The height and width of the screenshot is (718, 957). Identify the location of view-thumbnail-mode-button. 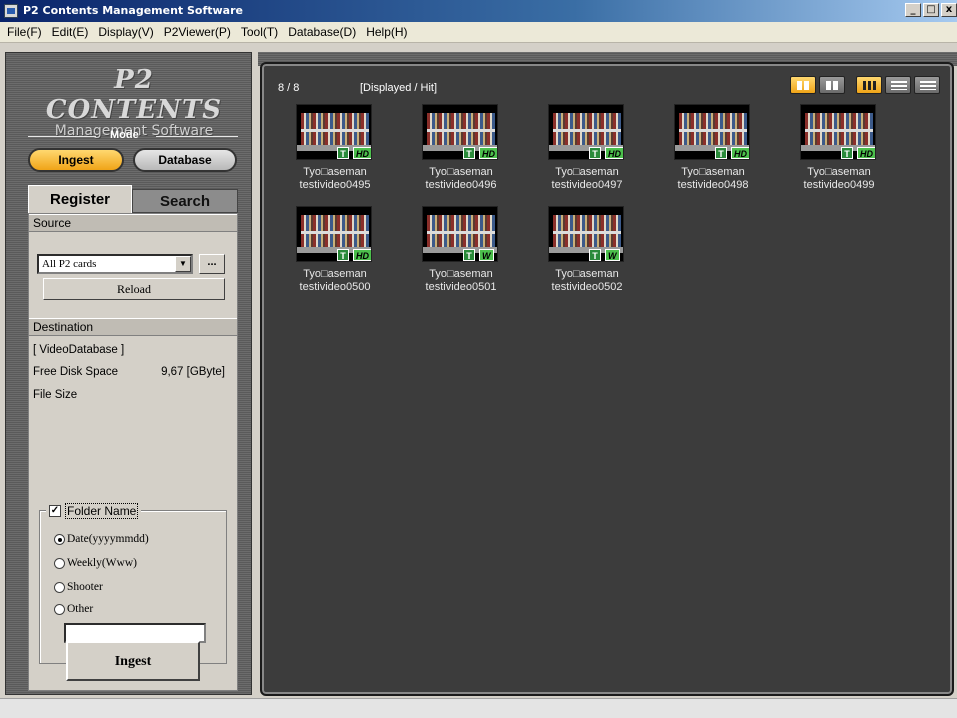
(869, 85).